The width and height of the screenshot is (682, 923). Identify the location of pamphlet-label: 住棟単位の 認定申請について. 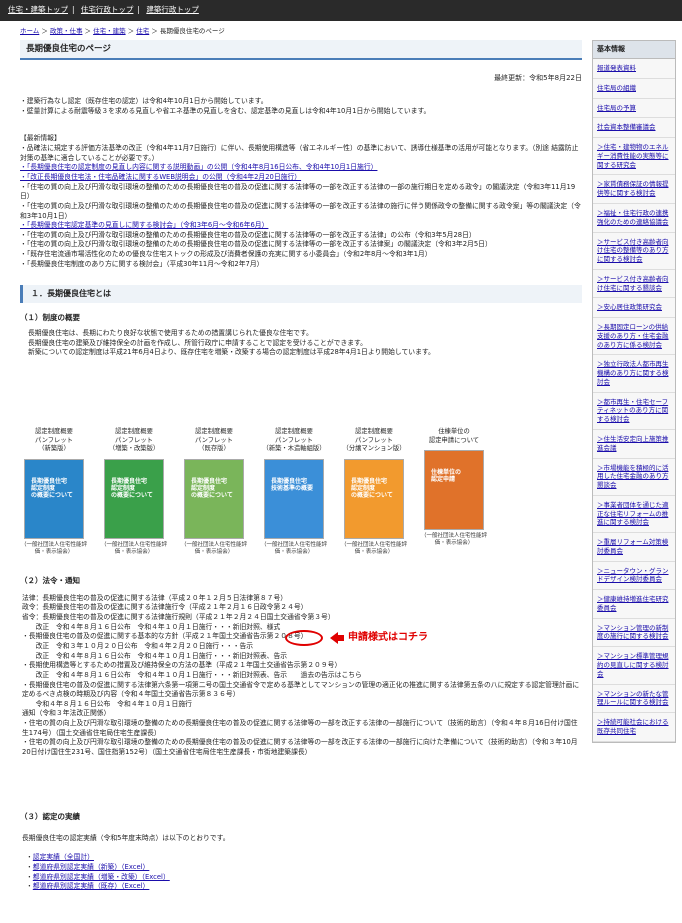
(454, 436).